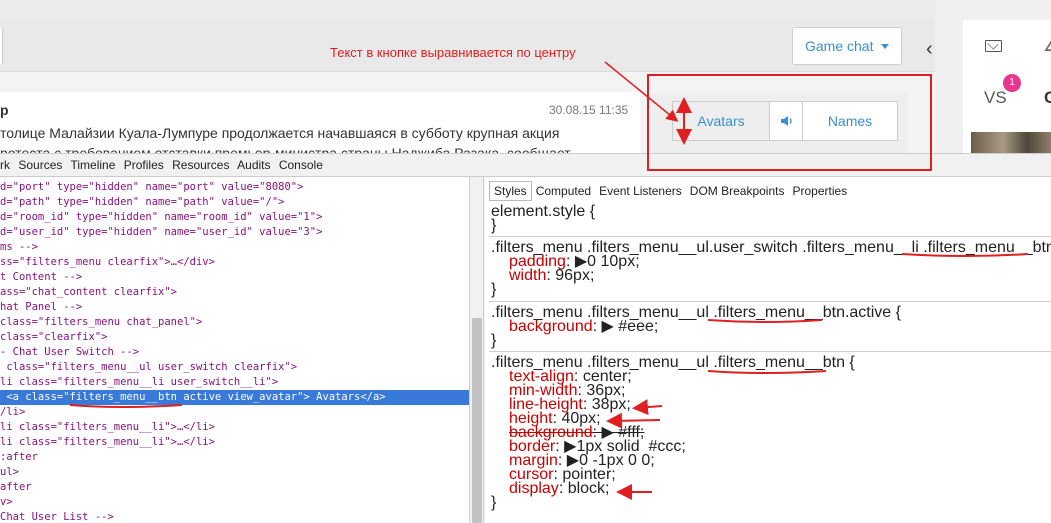 The image size is (1051, 523). What do you see at coordinates (467, 10) in the screenshot?
I see `top-strip` at bounding box center [467, 10].